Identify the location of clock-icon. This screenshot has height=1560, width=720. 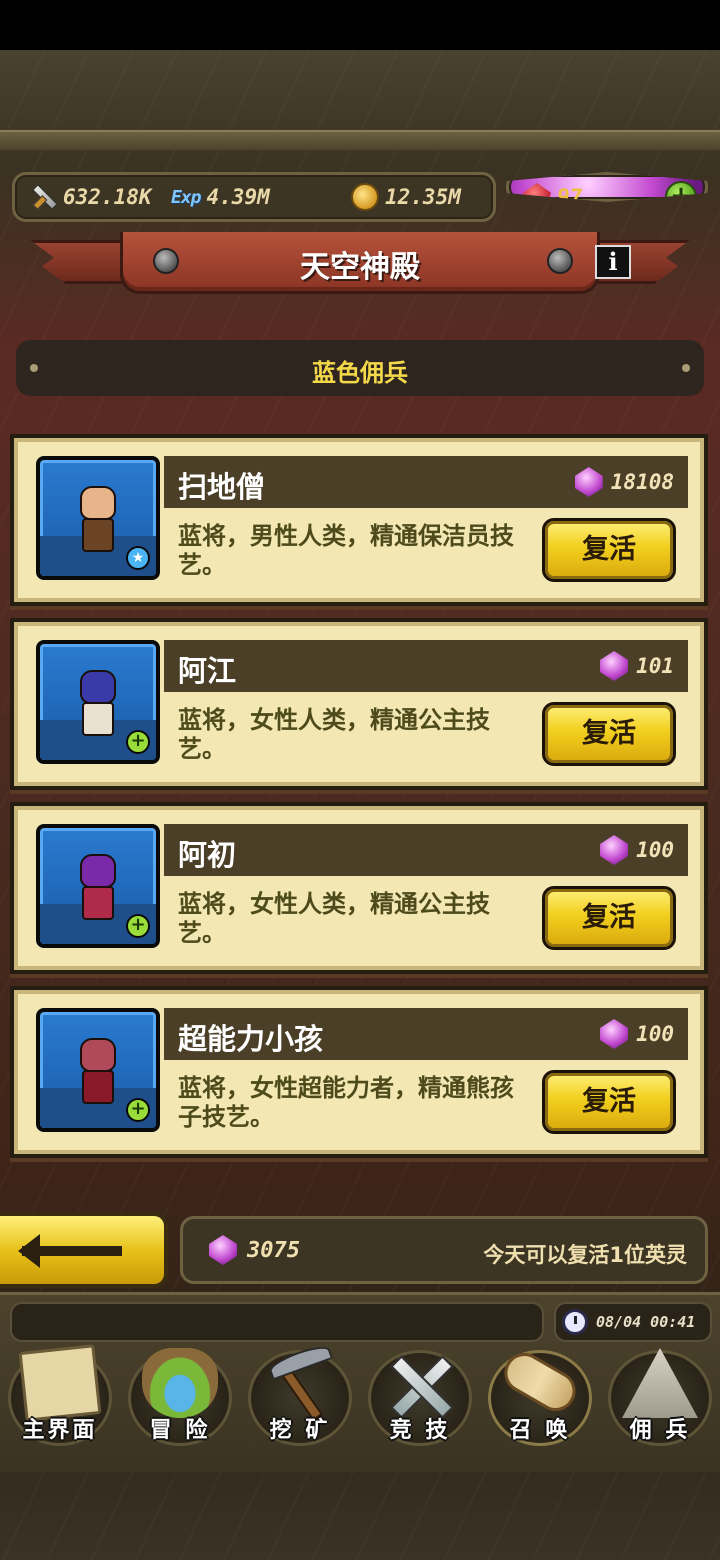
(575, 1322).